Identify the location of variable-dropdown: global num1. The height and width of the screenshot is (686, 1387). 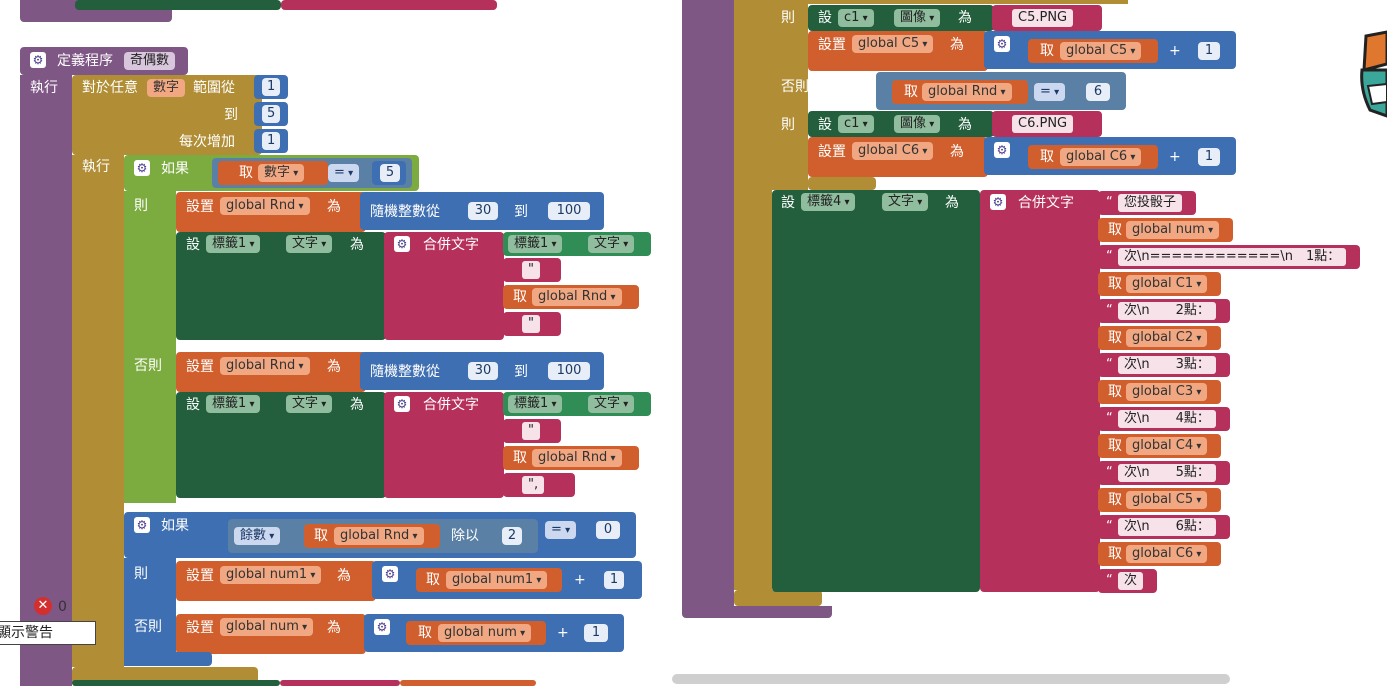
(497, 580).